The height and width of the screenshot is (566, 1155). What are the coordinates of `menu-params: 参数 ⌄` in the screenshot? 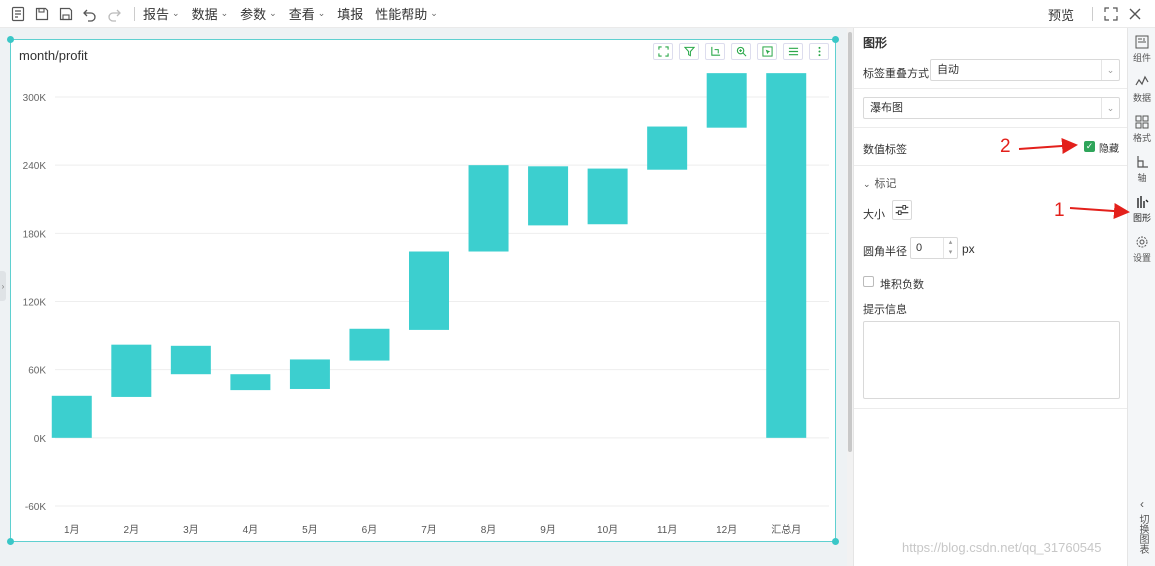 It's located at (258, 13).